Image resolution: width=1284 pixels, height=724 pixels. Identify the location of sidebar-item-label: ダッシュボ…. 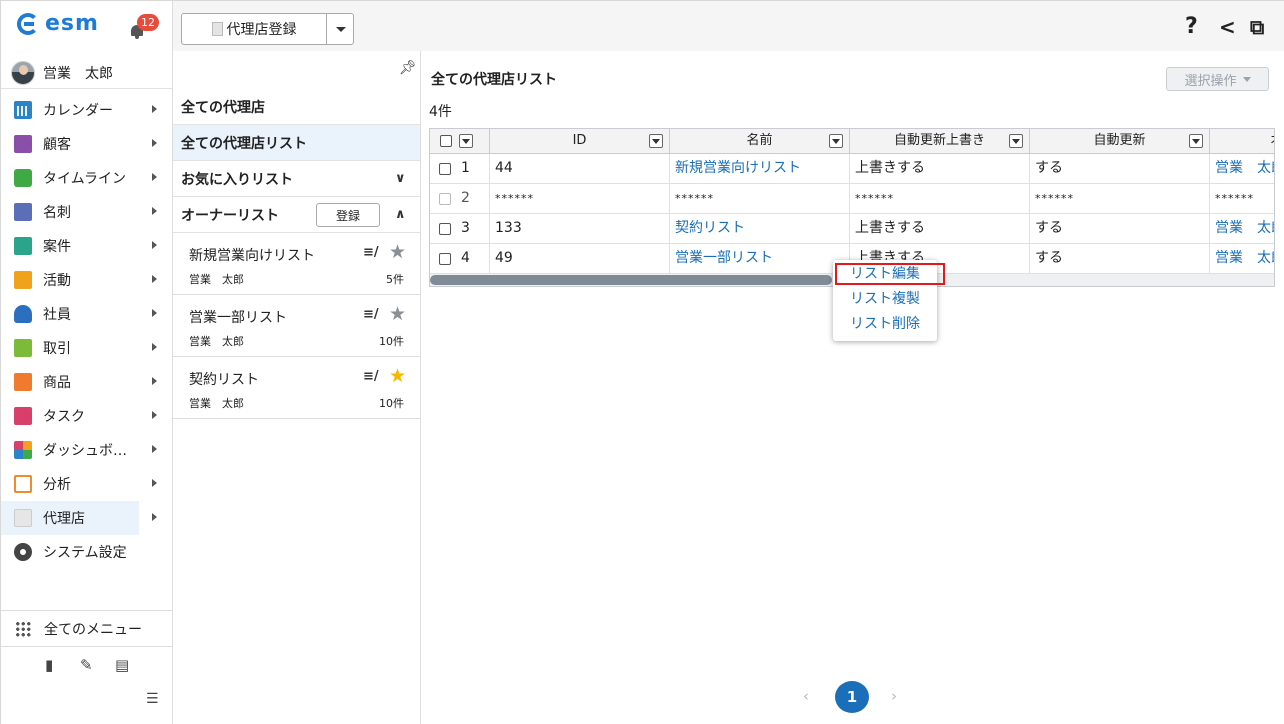
(85, 451).